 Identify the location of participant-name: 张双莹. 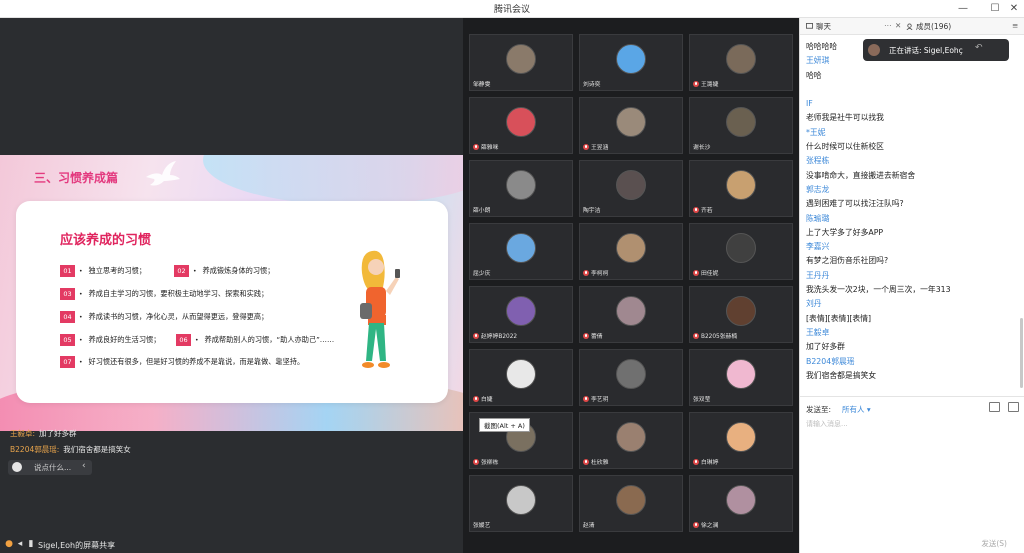
(701, 398).